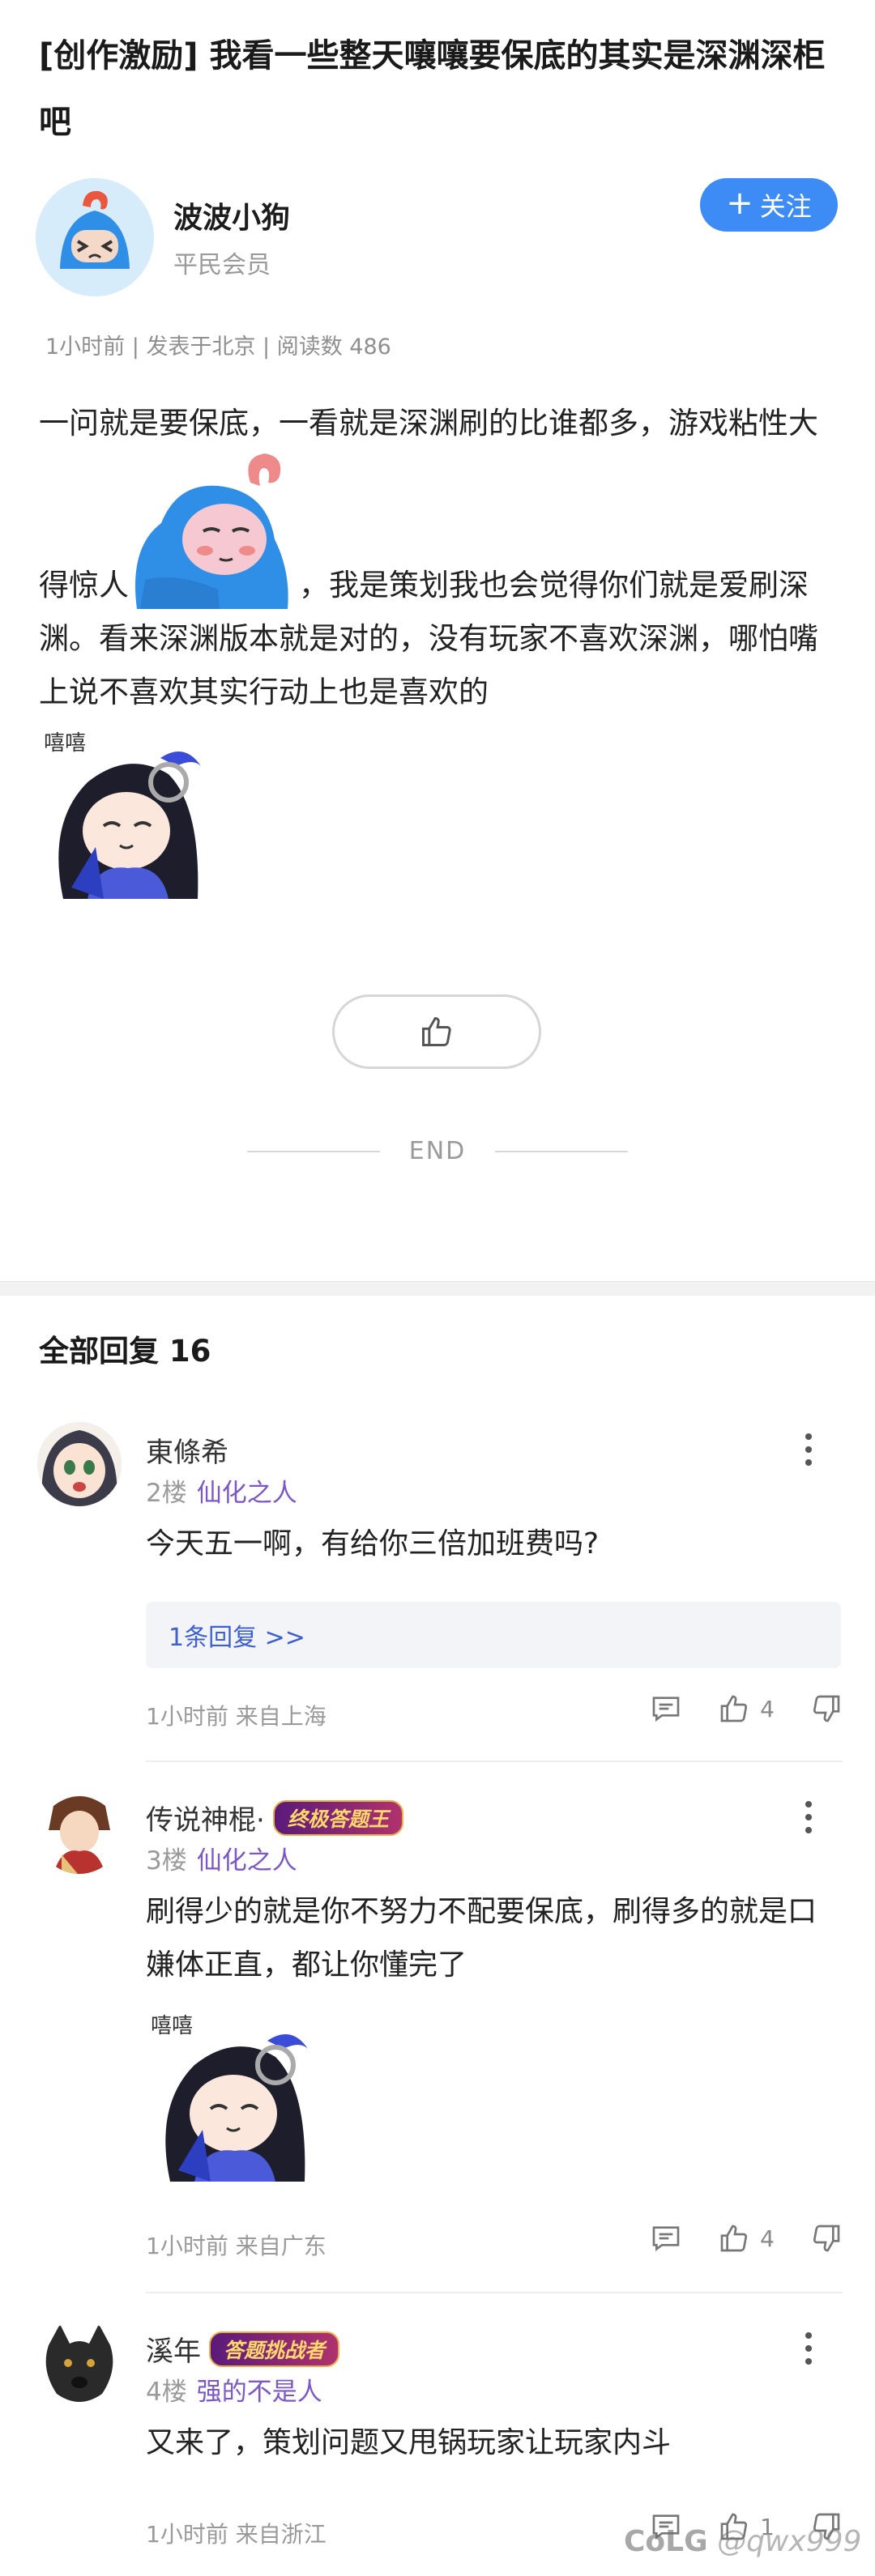 The image size is (875, 2576). Describe the element at coordinates (187, 1453) in the screenshot. I see `reply-username-text: 東條希` at that location.